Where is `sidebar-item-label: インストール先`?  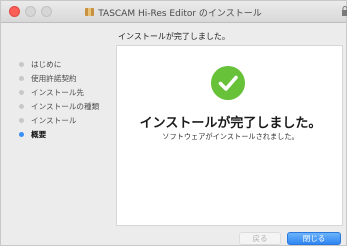 sidebar-item-label: インストール先 is located at coordinates (58, 92).